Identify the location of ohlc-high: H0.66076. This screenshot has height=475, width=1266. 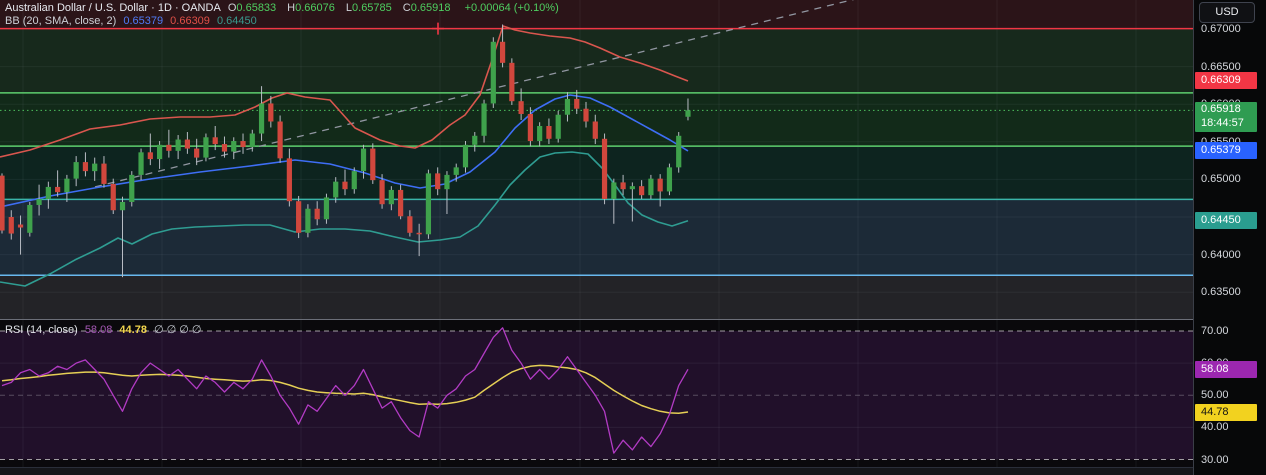
(311, 8).